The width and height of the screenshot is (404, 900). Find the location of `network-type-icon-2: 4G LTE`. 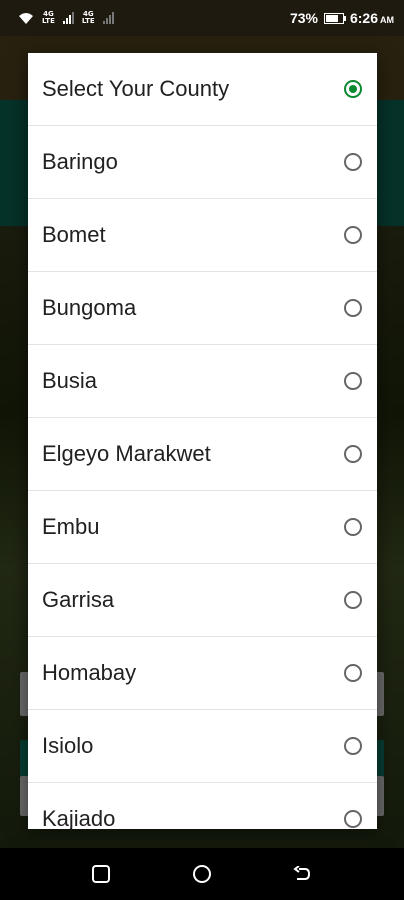

network-type-icon-2: 4G LTE is located at coordinates (88, 17).